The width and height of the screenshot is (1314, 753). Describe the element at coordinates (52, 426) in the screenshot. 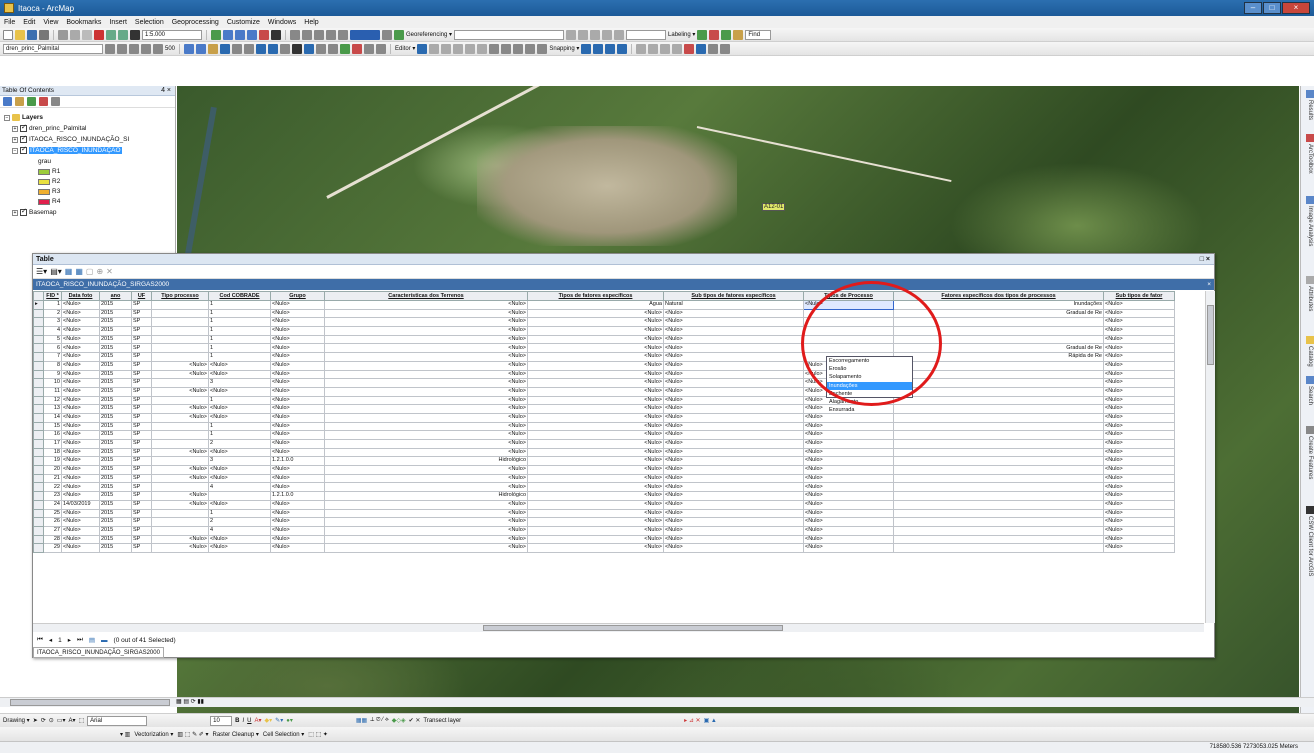

I see `table-cell: 15` at that location.